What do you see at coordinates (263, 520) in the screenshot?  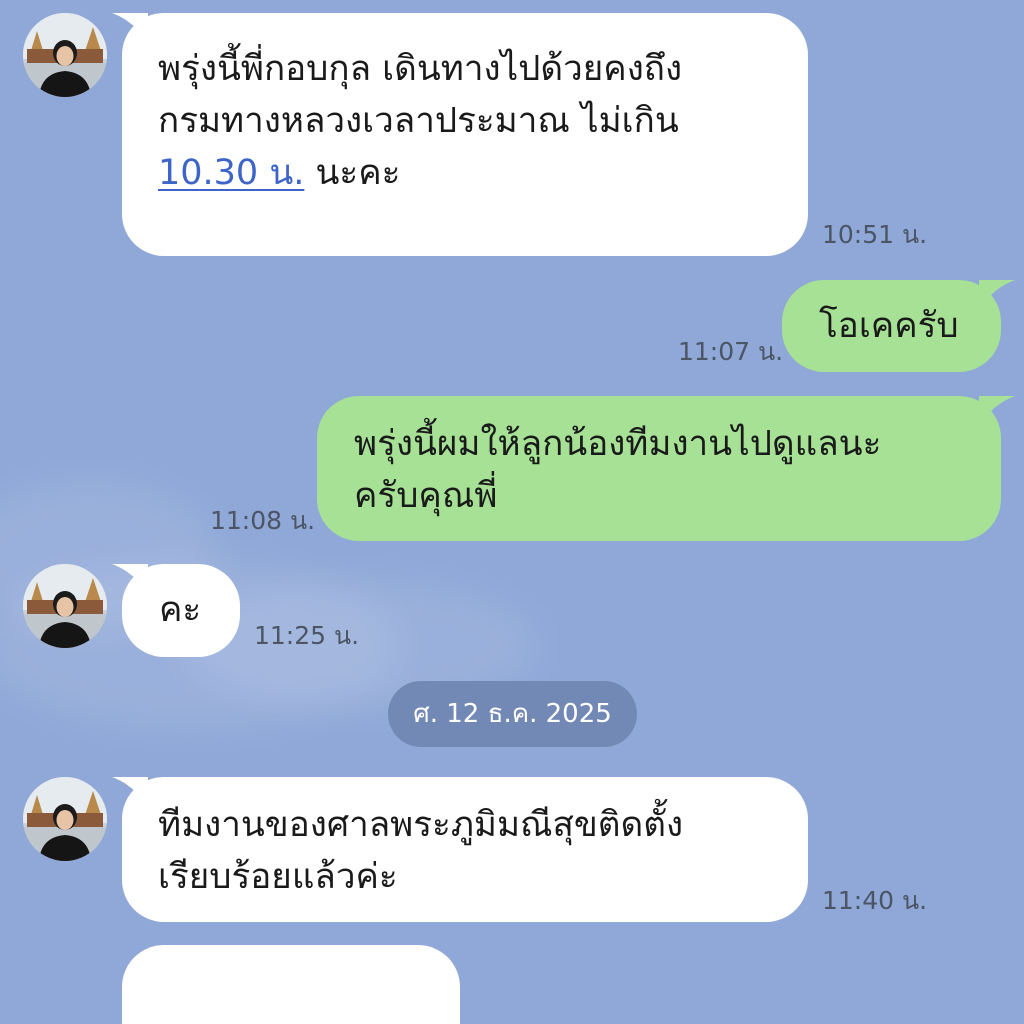 I see `message-timestamp: 11:08 น.` at bounding box center [263, 520].